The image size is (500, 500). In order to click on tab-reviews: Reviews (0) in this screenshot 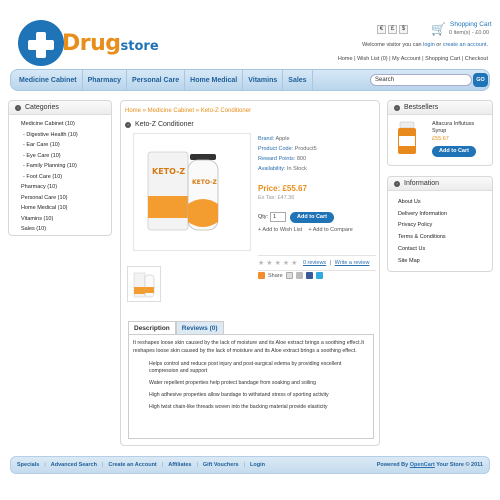, I will do `click(199, 328)`.